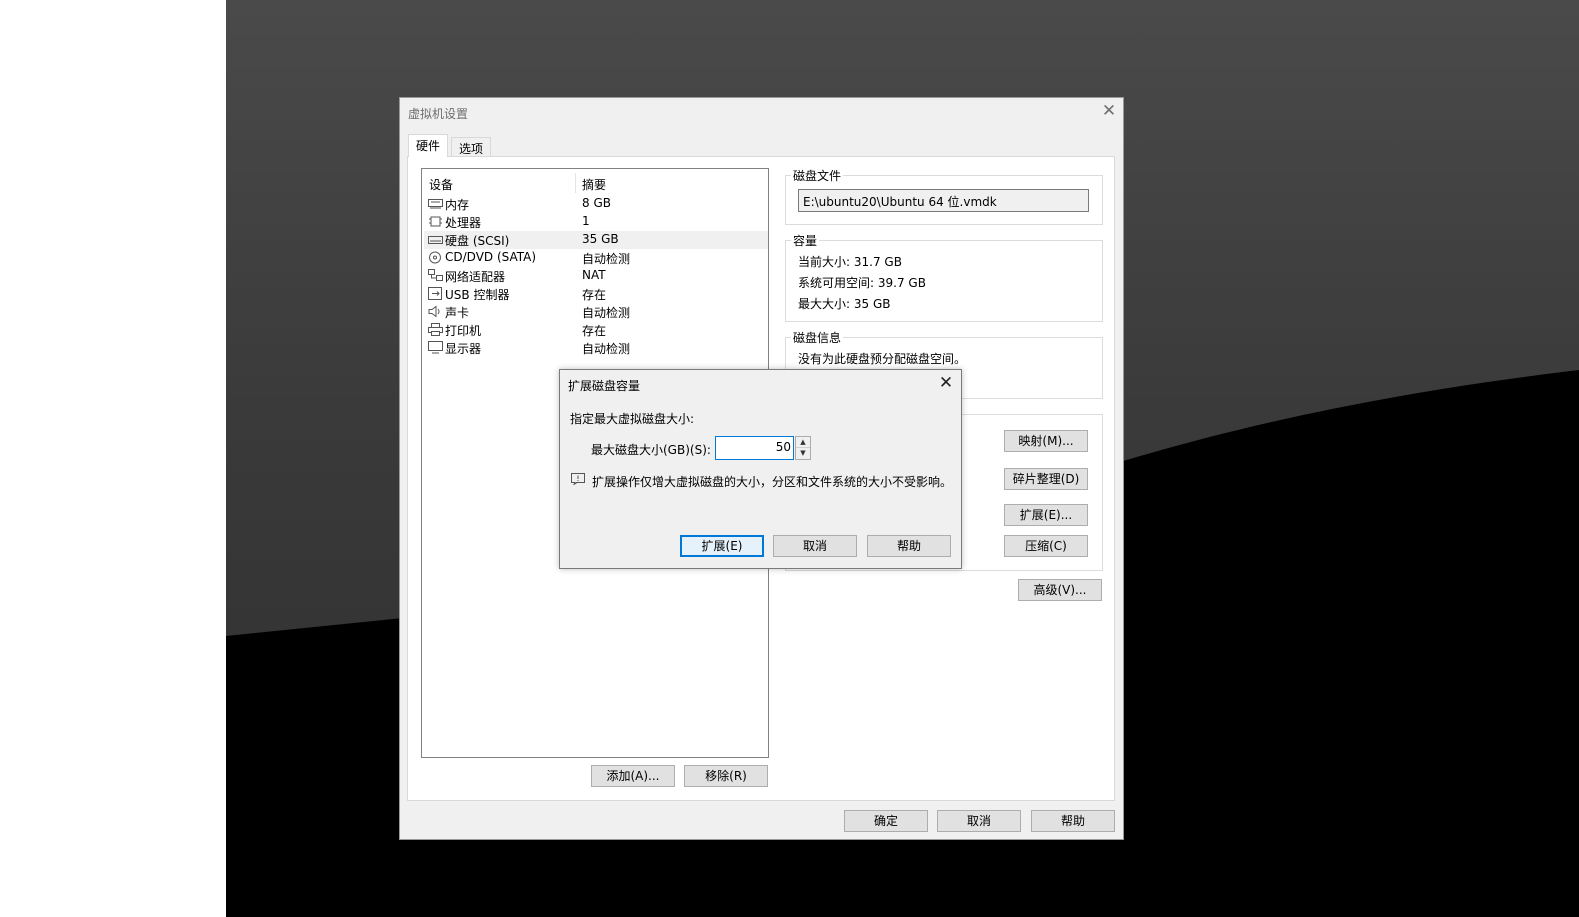  Describe the element at coordinates (1073, 821) in the screenshot. I see `help-button: 帮助` at that location.